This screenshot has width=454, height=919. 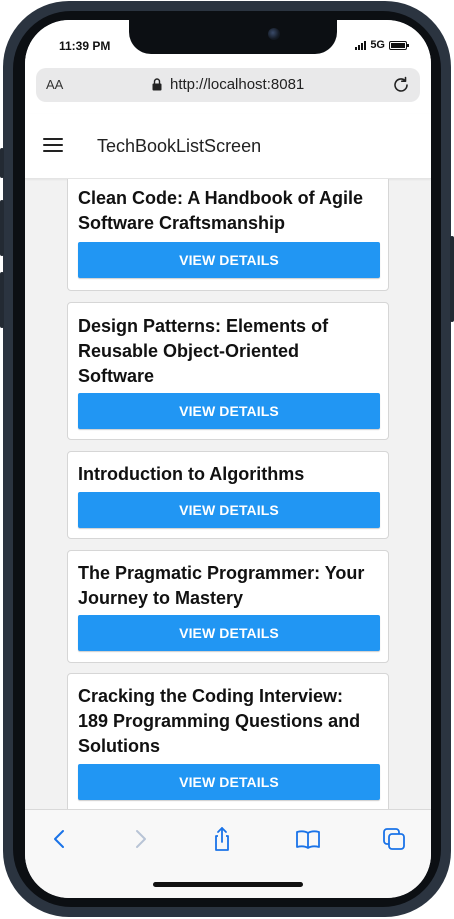 I want to click on page-title: TechBookListScreen, so click(x=179, y=146).